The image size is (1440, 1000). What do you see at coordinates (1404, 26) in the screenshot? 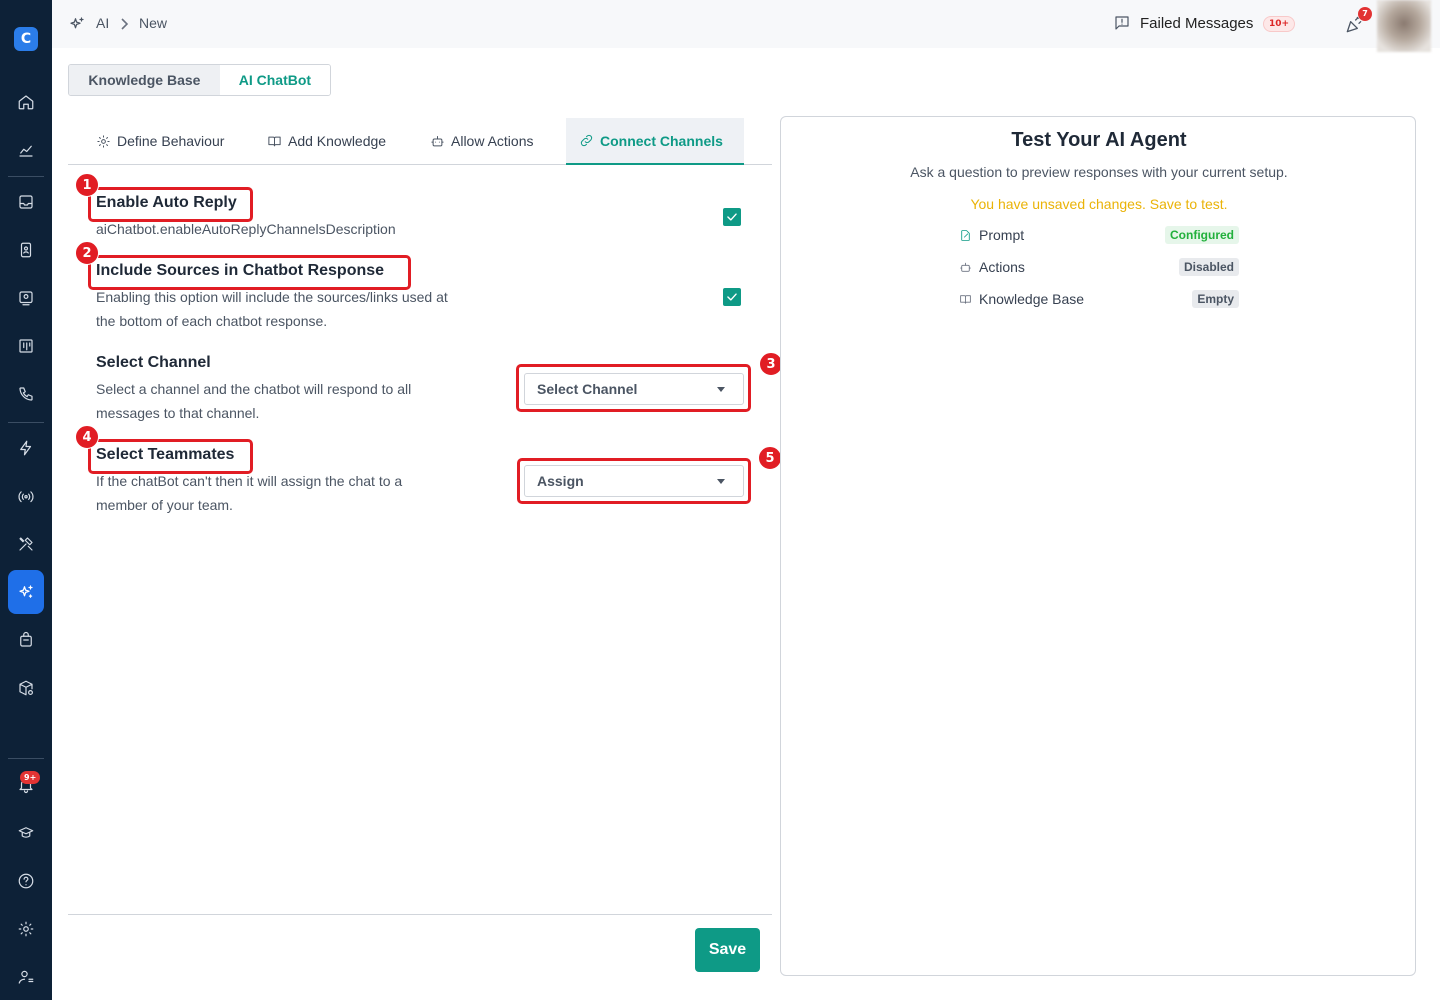
I see `avatar` at bounding box center [1404, 26].